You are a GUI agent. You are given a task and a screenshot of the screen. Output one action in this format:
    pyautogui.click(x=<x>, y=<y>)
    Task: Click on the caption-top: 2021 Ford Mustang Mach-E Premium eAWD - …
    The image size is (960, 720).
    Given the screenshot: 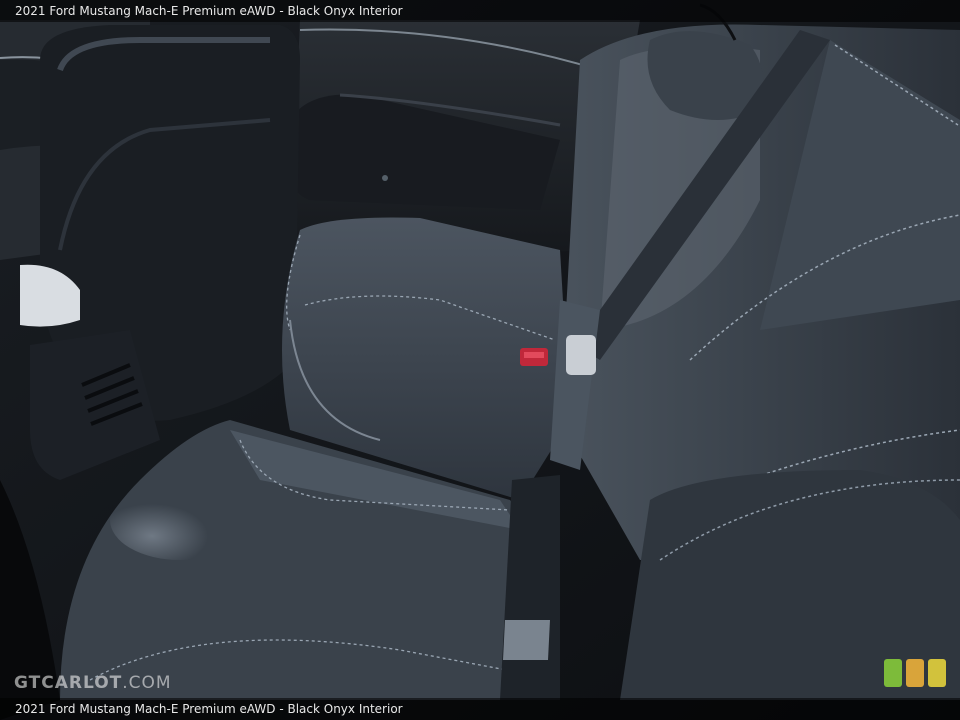 What is the action you would take?
    pyautogui.click(x=480, y=11)
    